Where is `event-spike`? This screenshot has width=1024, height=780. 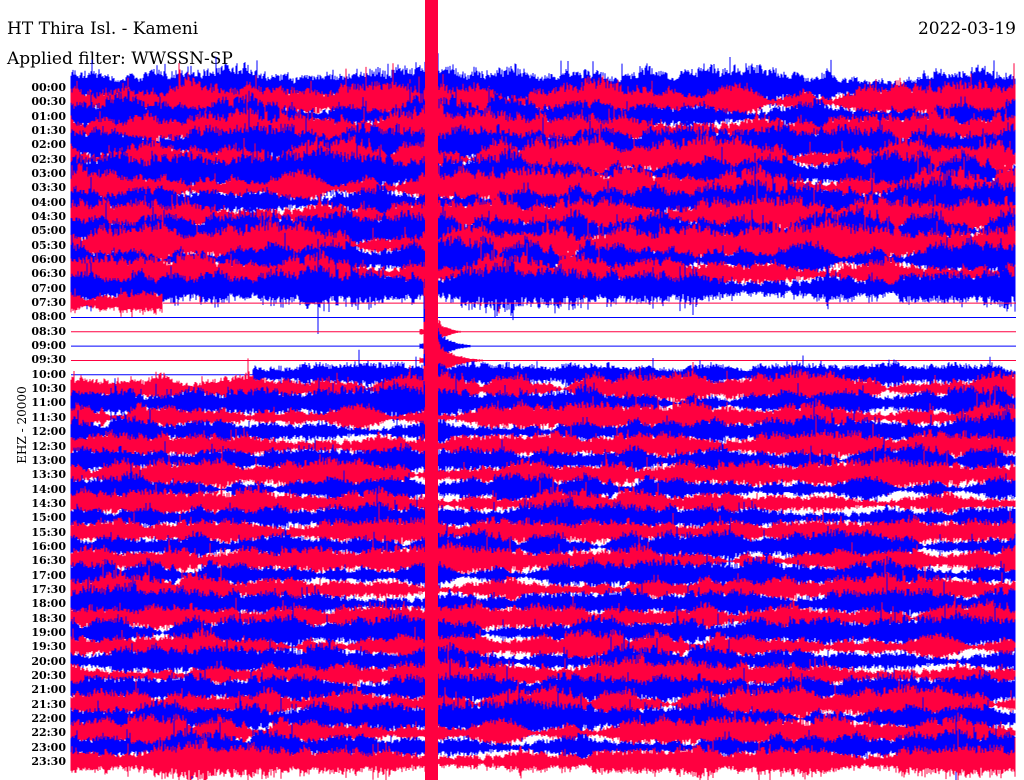 event-spike is located at coordinates (431, 390).